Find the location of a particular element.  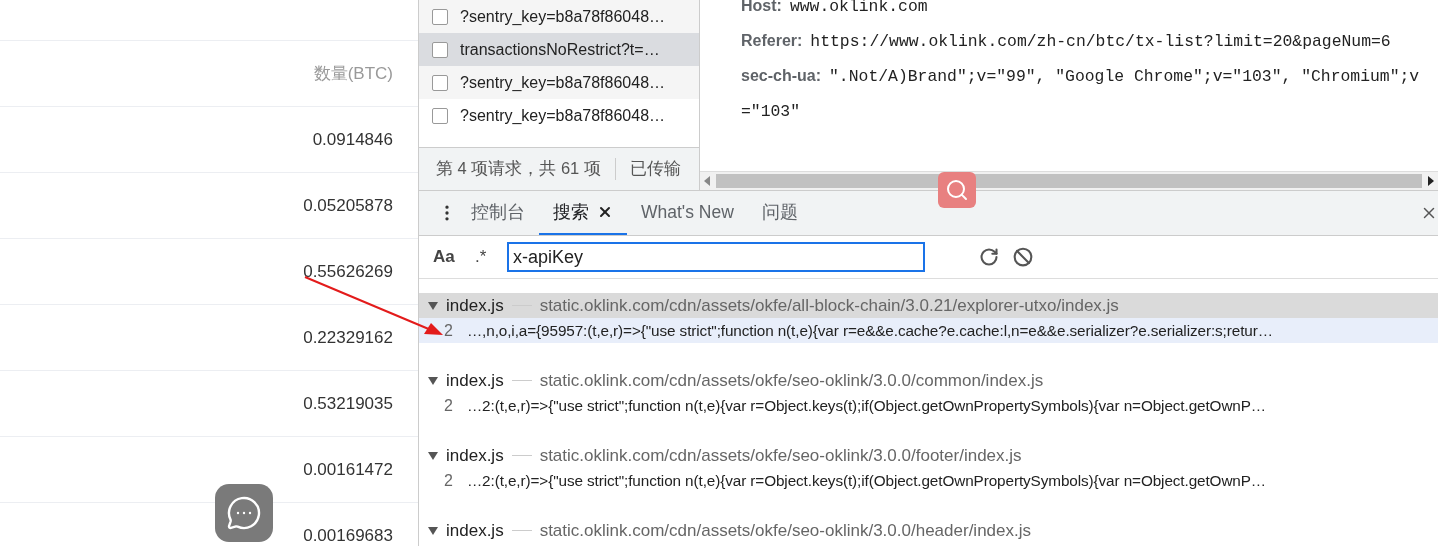

search-field: x-apiKey is located at coordinates (716, 257).